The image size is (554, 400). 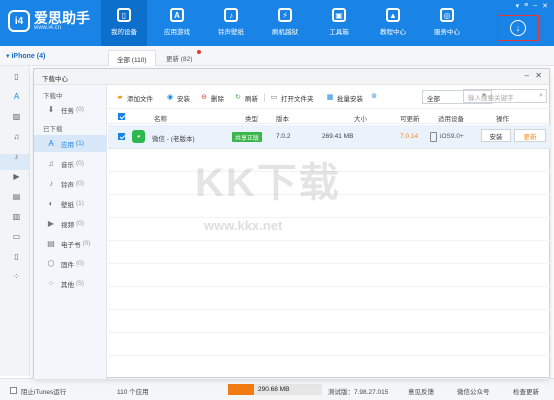 I want to click on sidebar-item-label: 壁纸, so click(x=67, y=205).